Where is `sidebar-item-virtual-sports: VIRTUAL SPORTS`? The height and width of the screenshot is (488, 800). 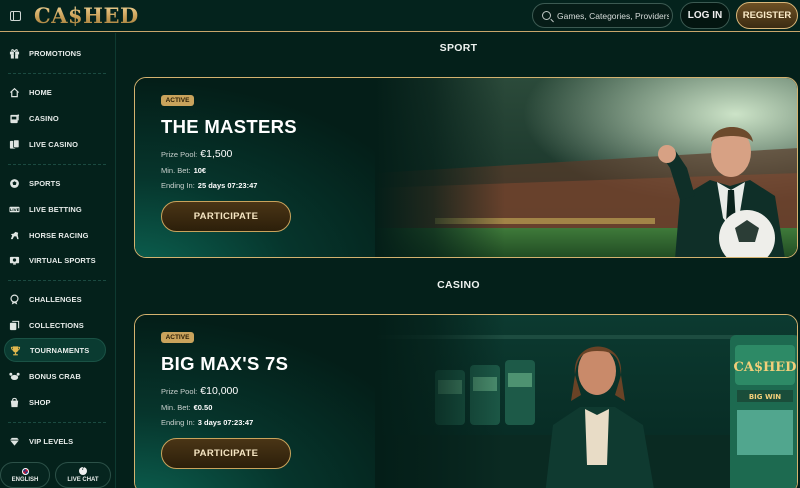 sidebar-item-virtual-sports: VIRTUAL SPORTS is located at coordinates (55, 260).